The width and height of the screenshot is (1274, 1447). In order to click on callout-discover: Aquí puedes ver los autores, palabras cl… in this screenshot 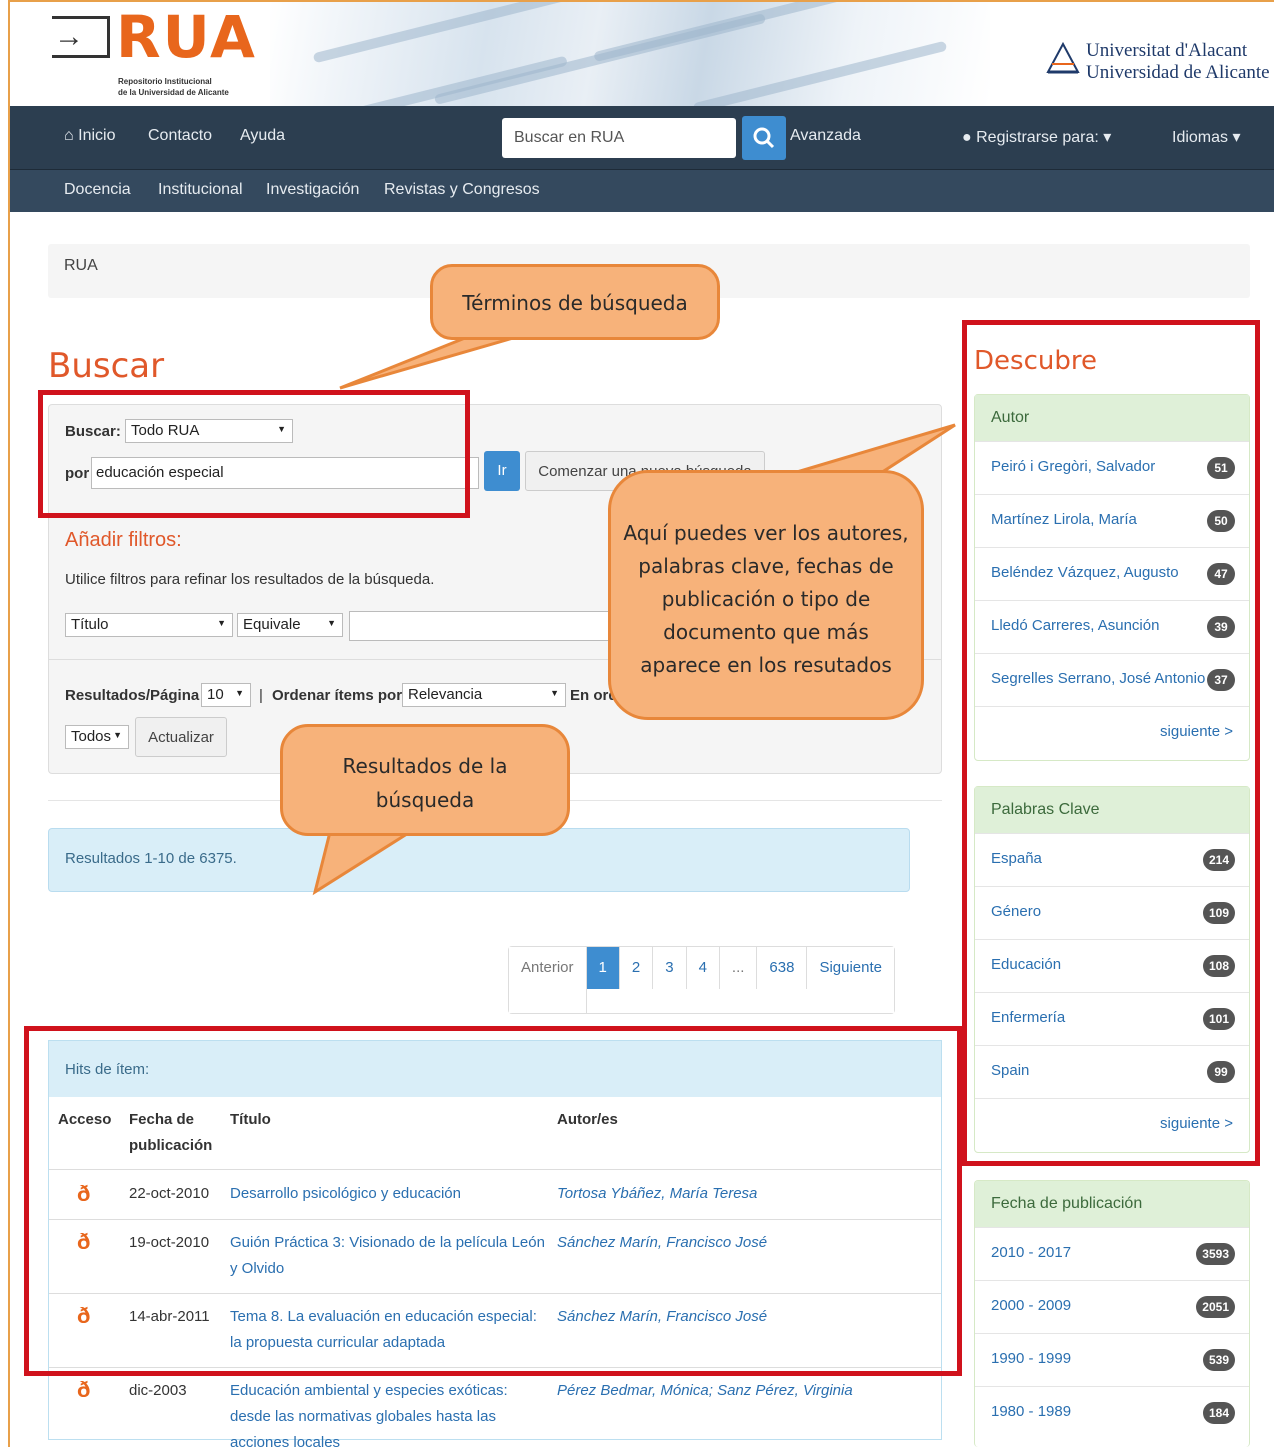, I will do `click(766, 595)`.